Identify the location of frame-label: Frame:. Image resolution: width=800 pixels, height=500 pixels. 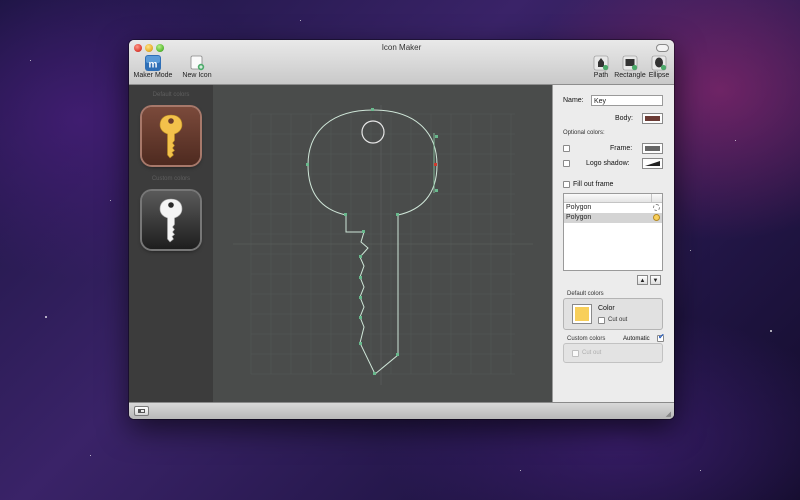
(621, 148).